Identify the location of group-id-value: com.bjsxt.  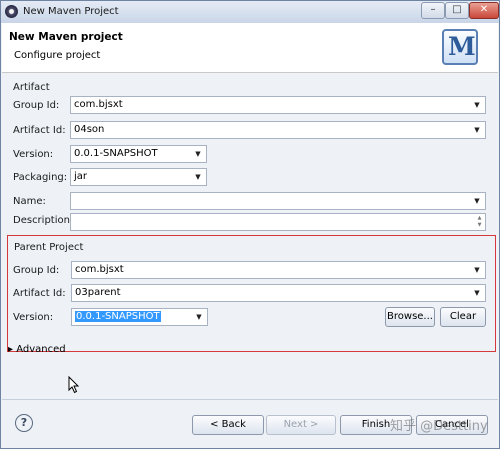
(98, 104).